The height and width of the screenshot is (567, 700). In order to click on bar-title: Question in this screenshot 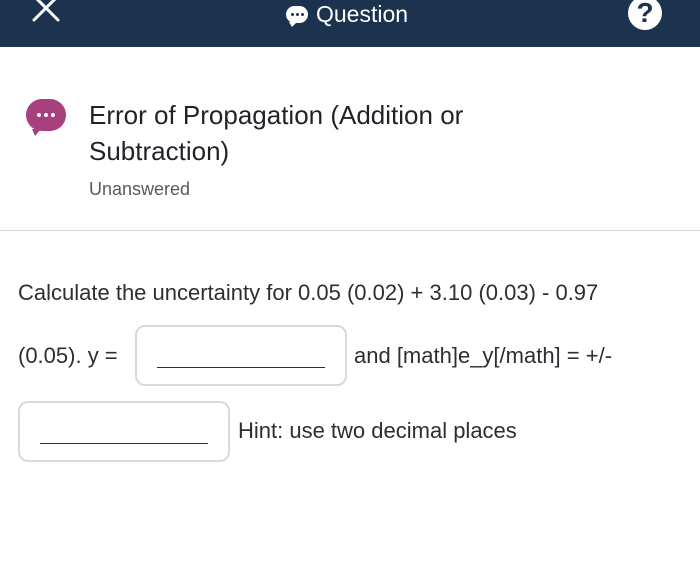, I will do `click(347, 14)`.